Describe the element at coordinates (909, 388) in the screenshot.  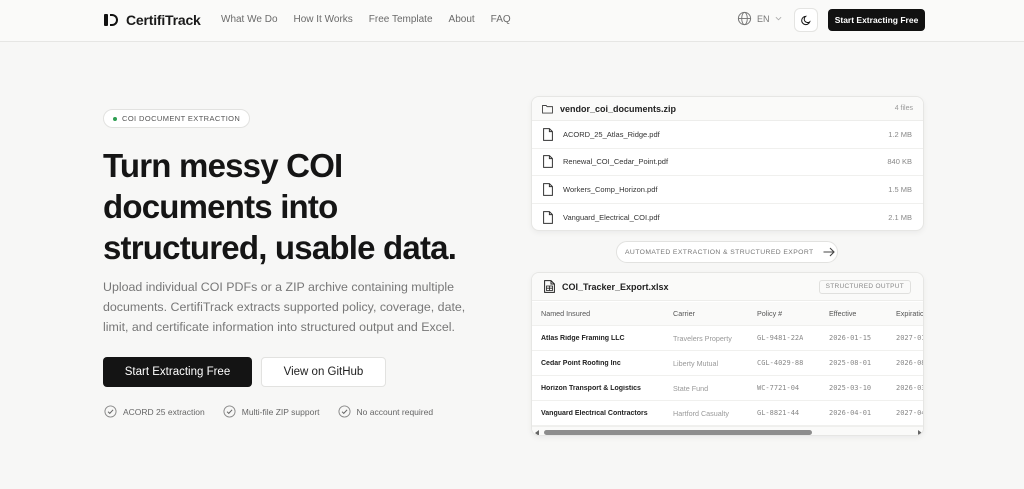
I see `cell-expiration: 2026-03-10` at that location.